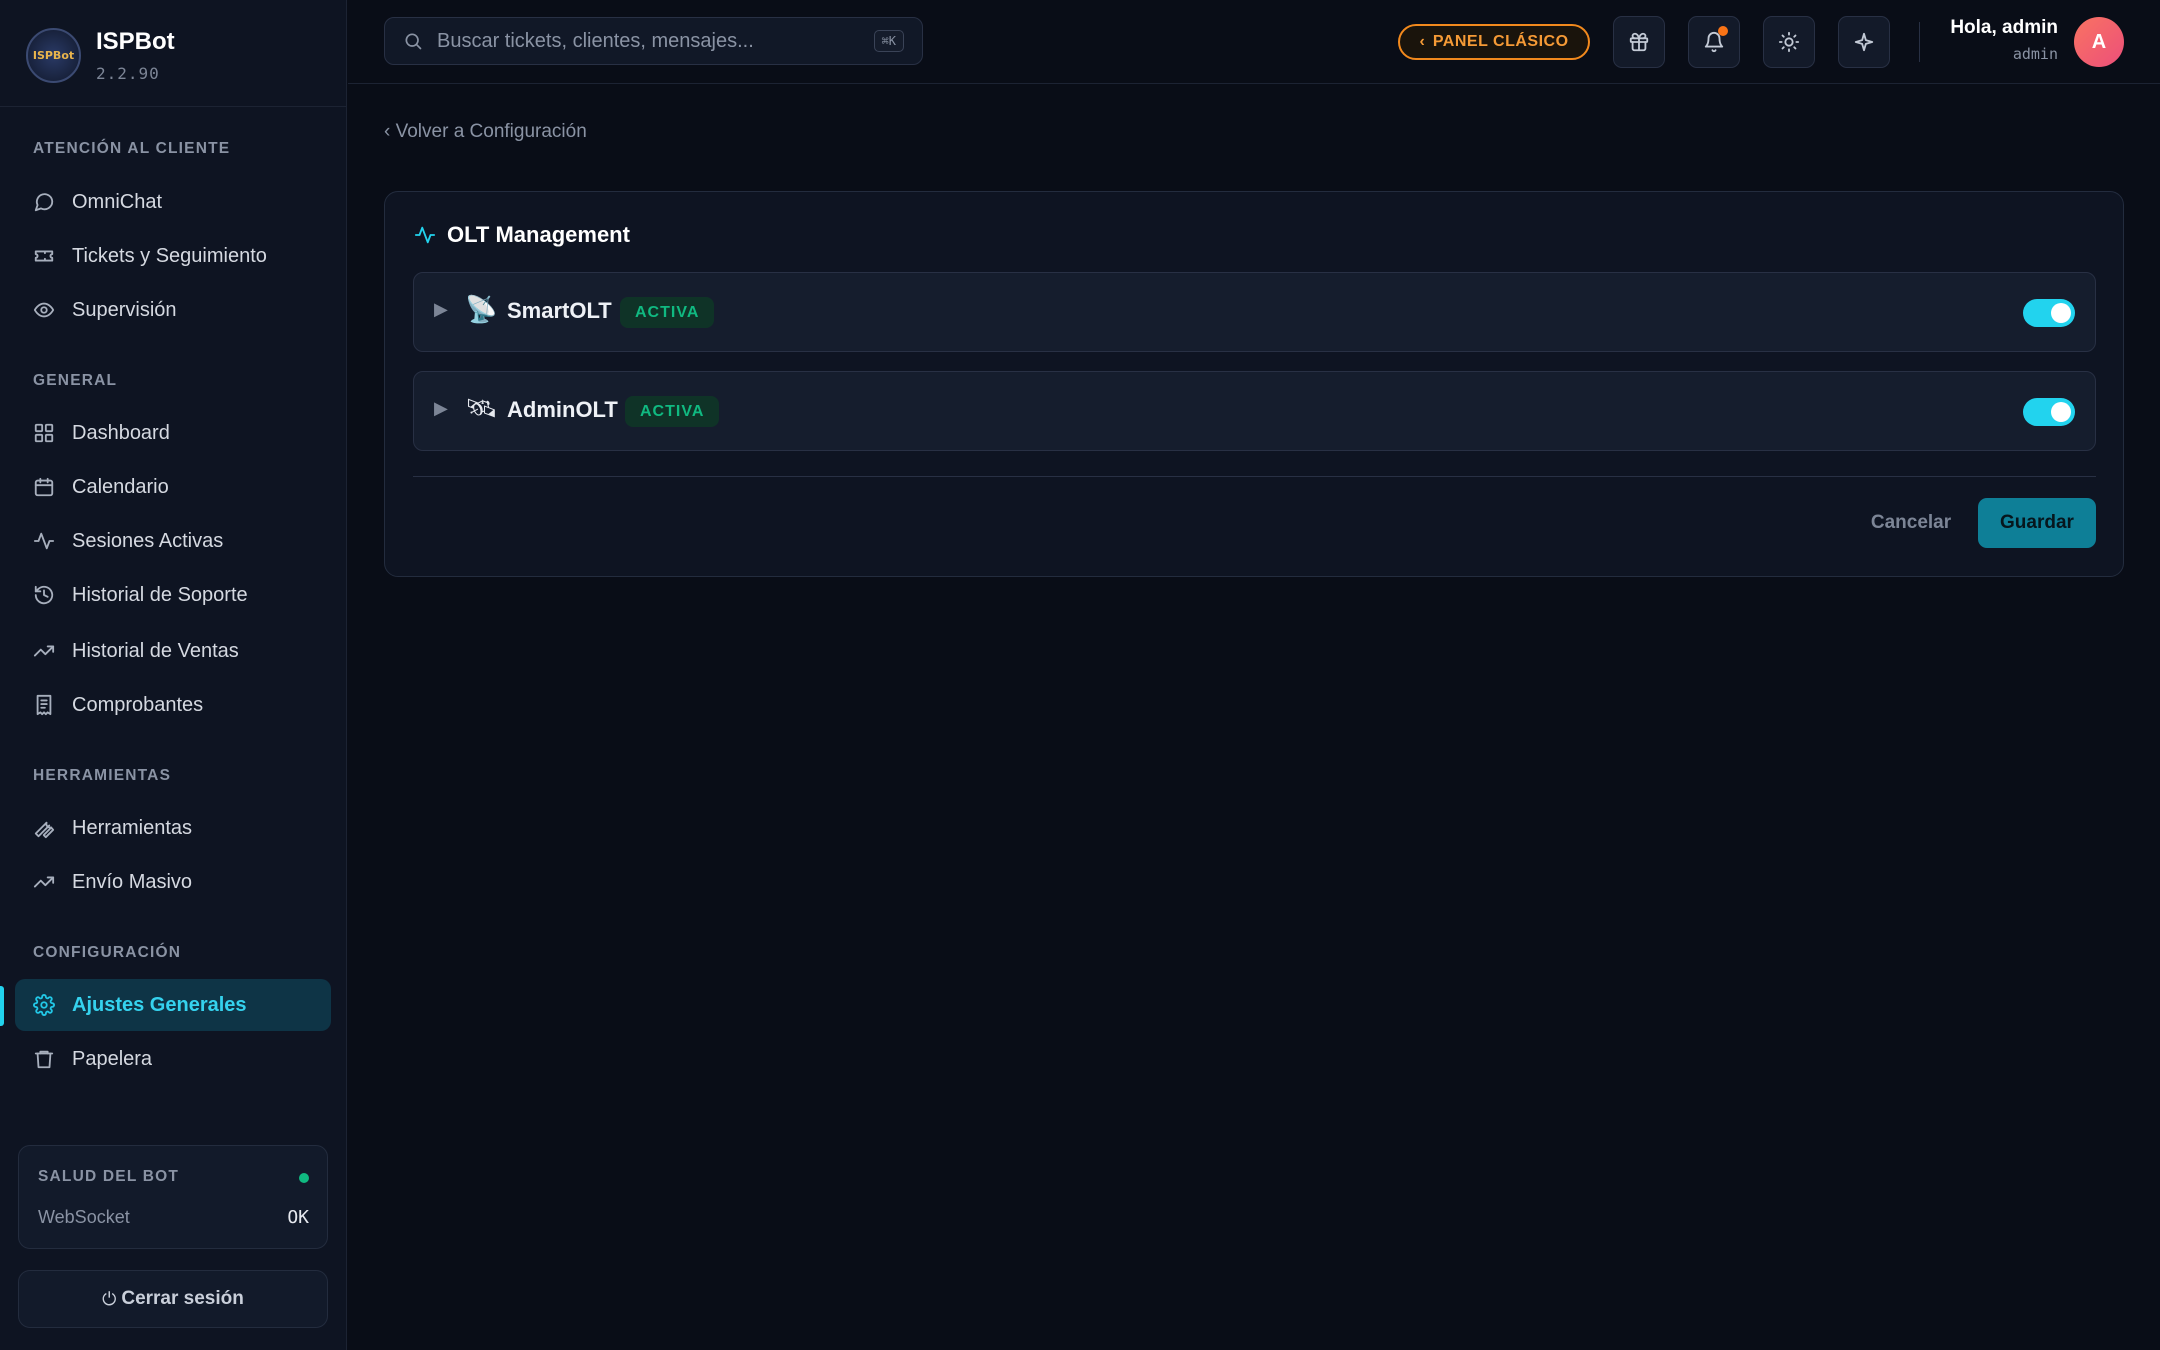 The image size is (2160, 1350). I want to click on notifications-button, so click(1714, 42).